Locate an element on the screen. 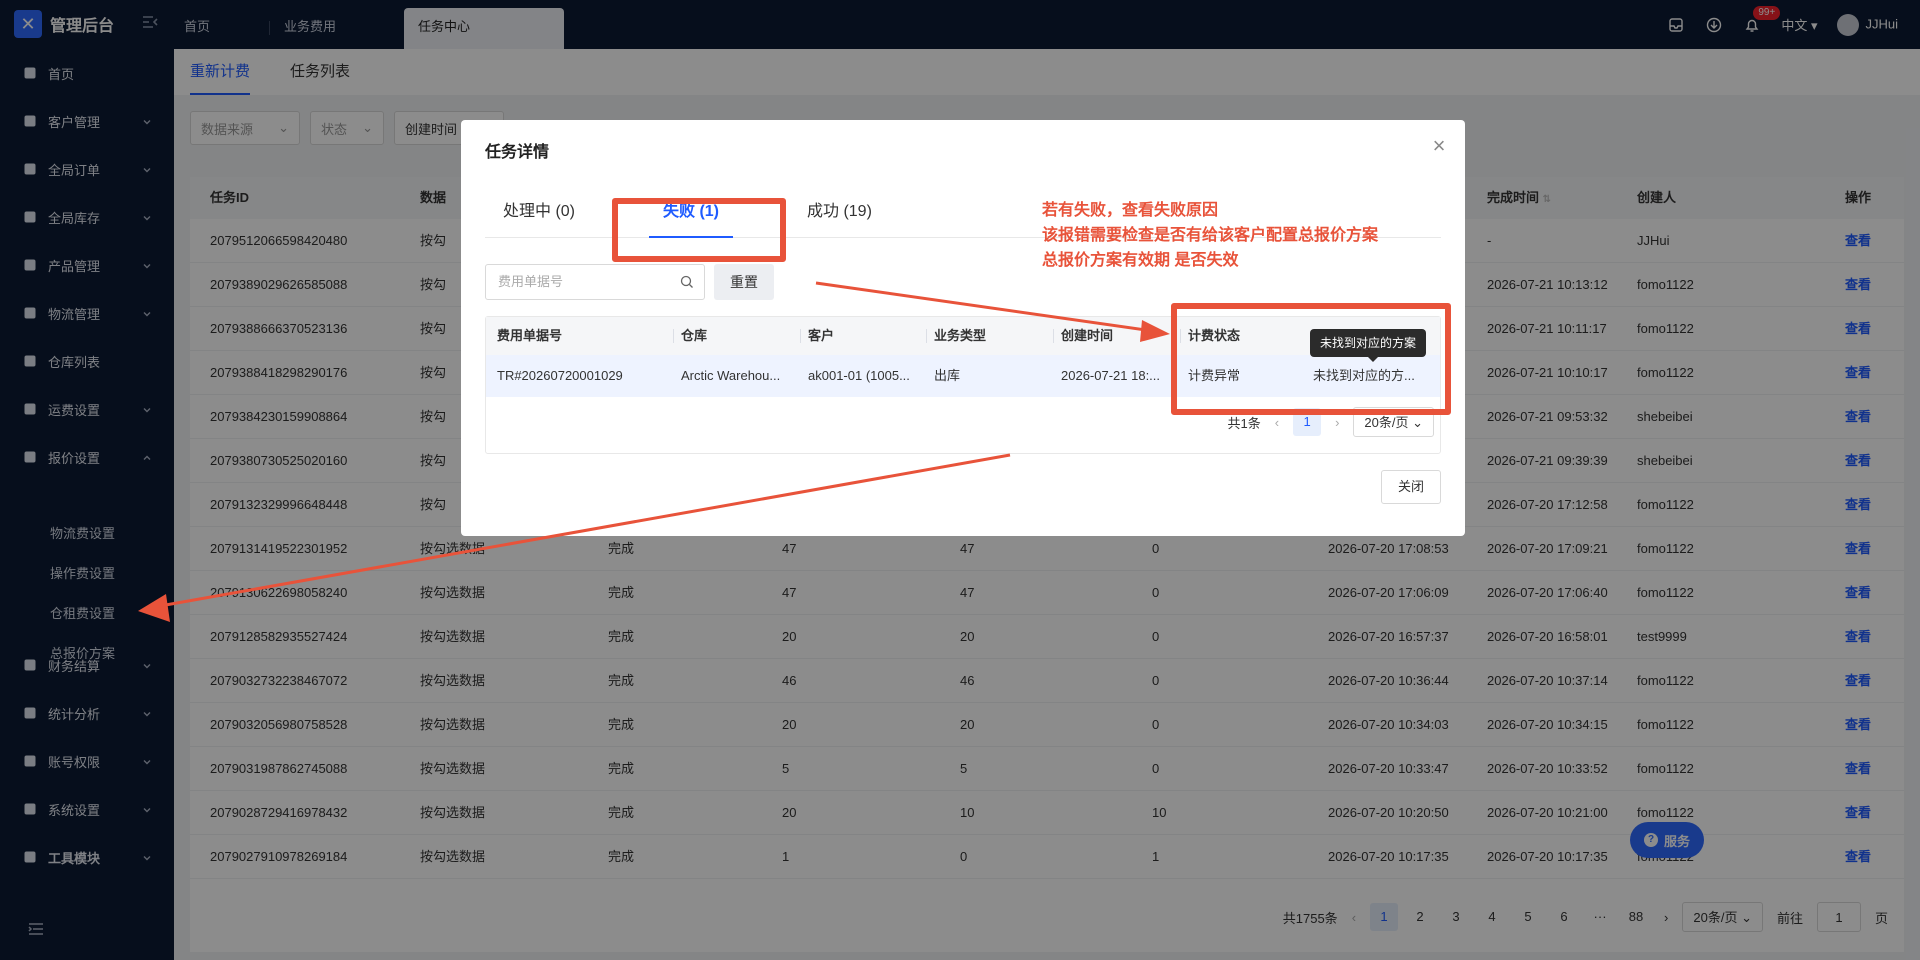 The image size is (1920, 960). arrow-to-status is located at coordinates (981, 306).